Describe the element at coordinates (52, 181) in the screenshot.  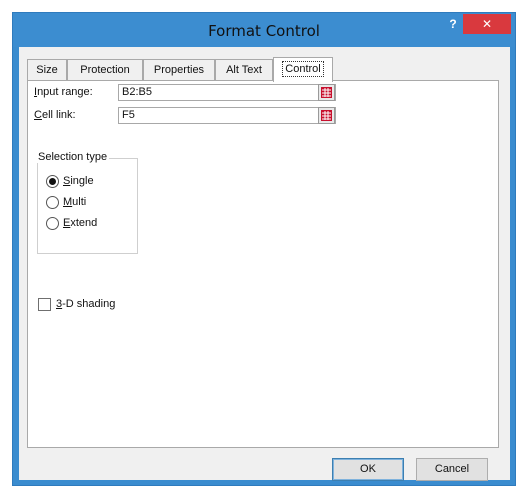
I see `radio-single-indicator` at that location.